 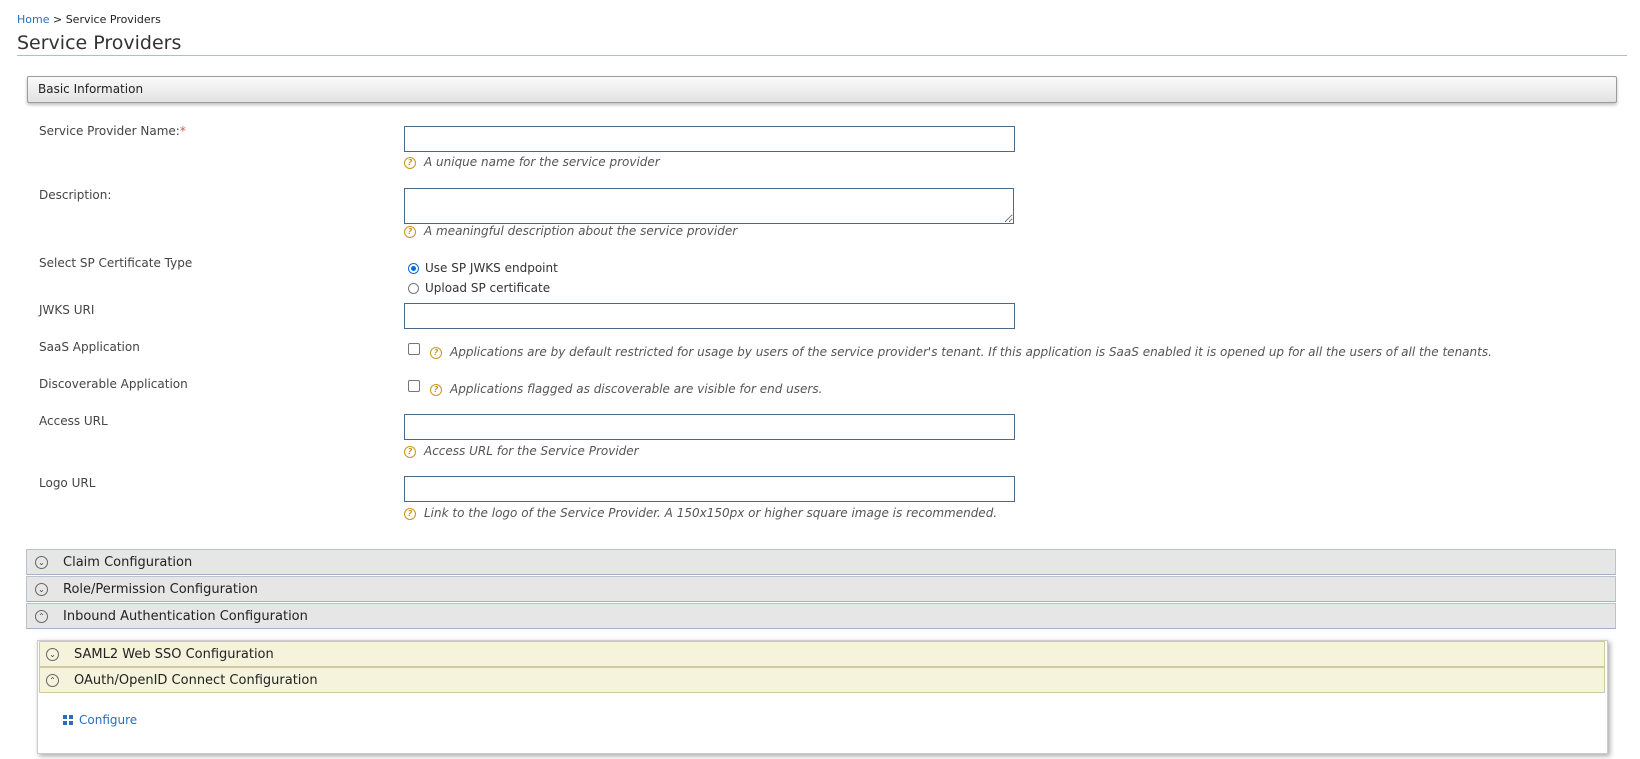 What do you see at coordinates (521, 451) in the screenshot?
I see `access-url-hint: ? Access URL for the Service Provider` at bounding box center [521, 451].